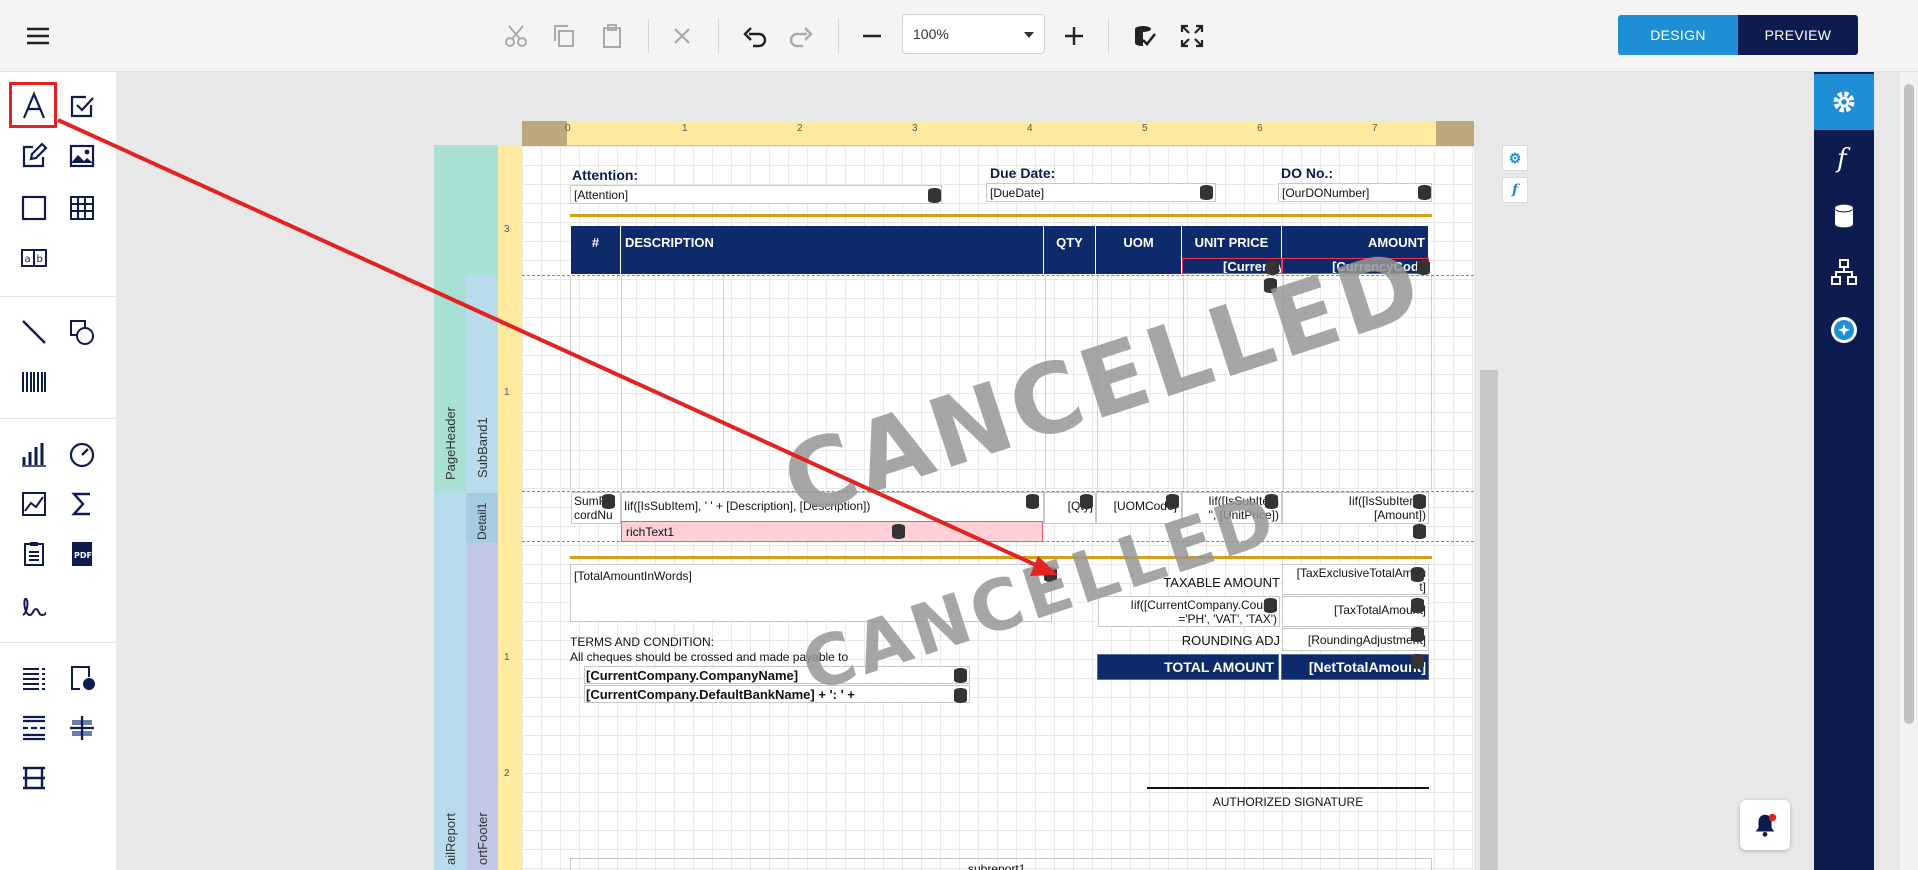 This screenshot has width=1918, height=870. I want to click on ai-assistant-icon, so click(1844, 330).